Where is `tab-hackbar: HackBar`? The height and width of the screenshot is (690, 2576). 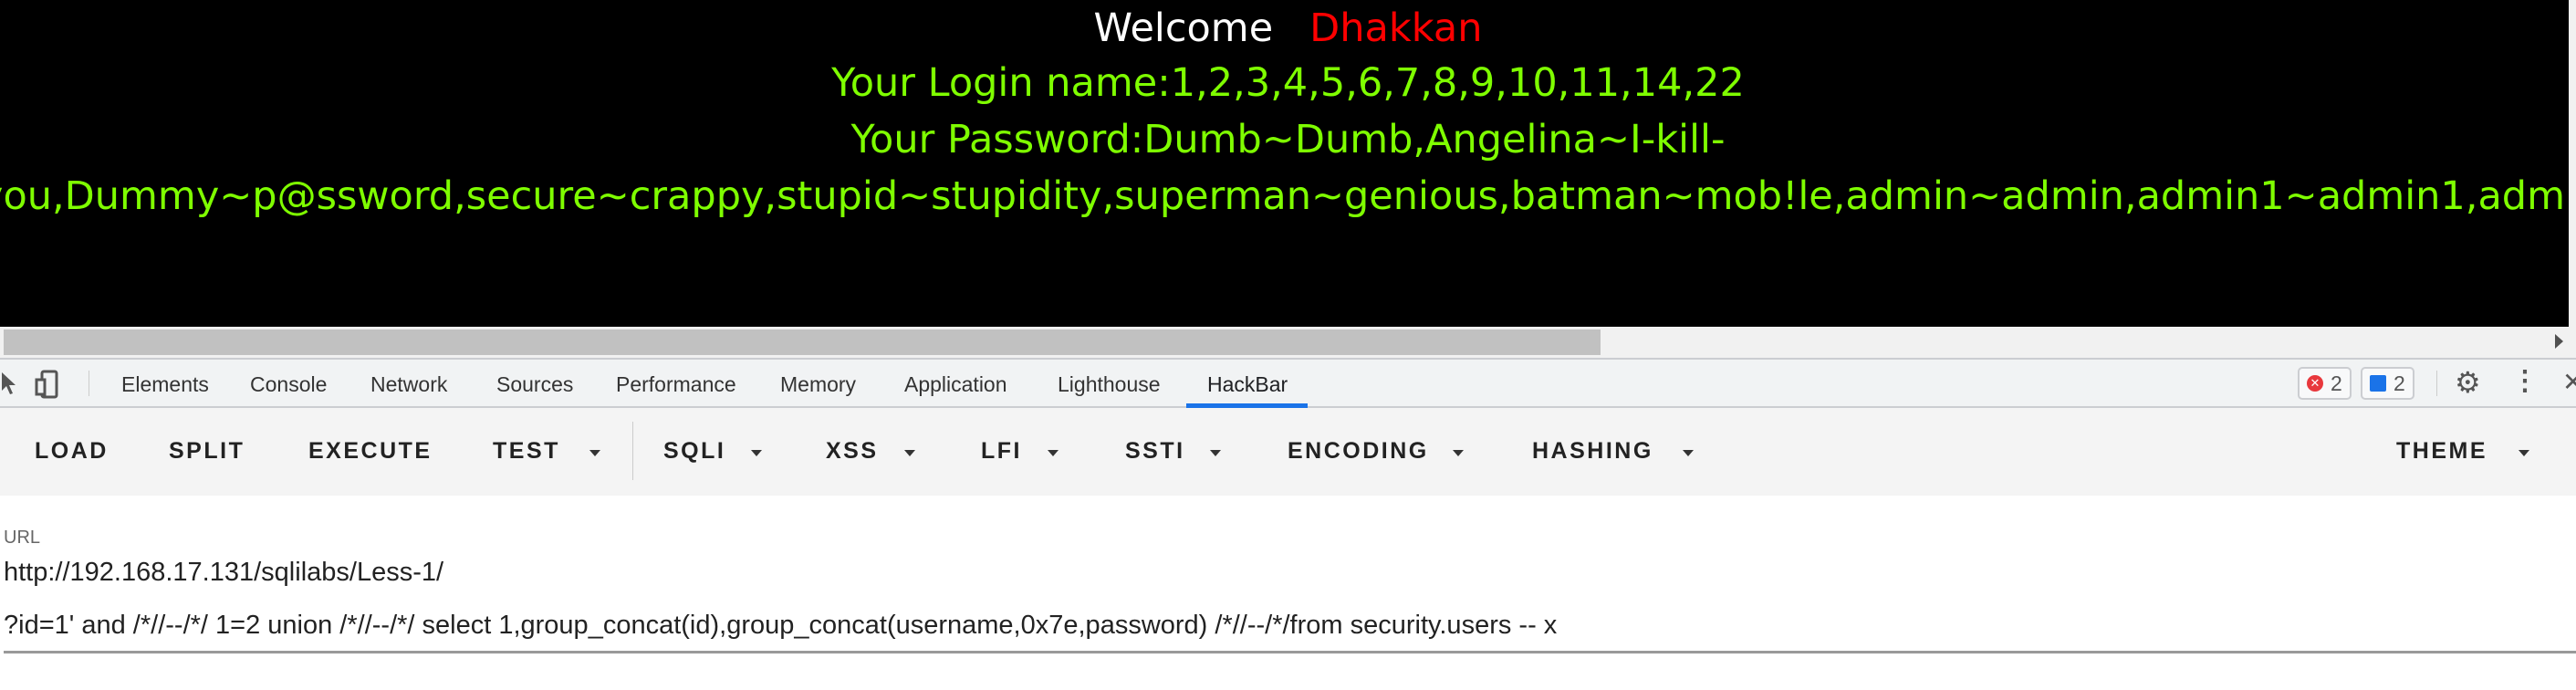 tab-hackbar: HackBar is located at coordinates (1247, 384).